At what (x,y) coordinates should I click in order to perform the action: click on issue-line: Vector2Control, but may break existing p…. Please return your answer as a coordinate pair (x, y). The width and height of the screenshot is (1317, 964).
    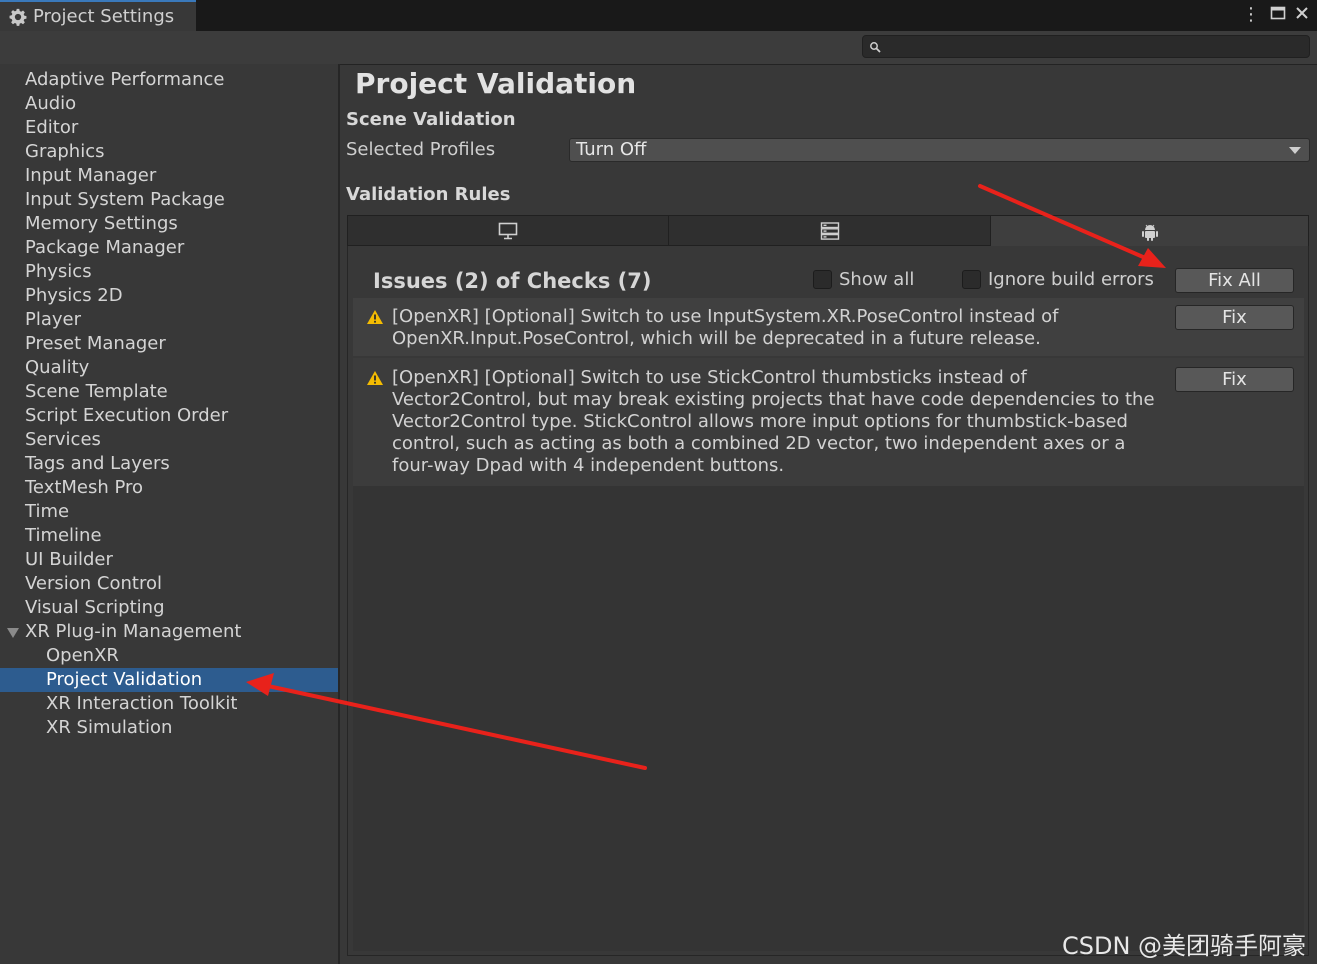
    Looking at the image, I should click on (773, 399).